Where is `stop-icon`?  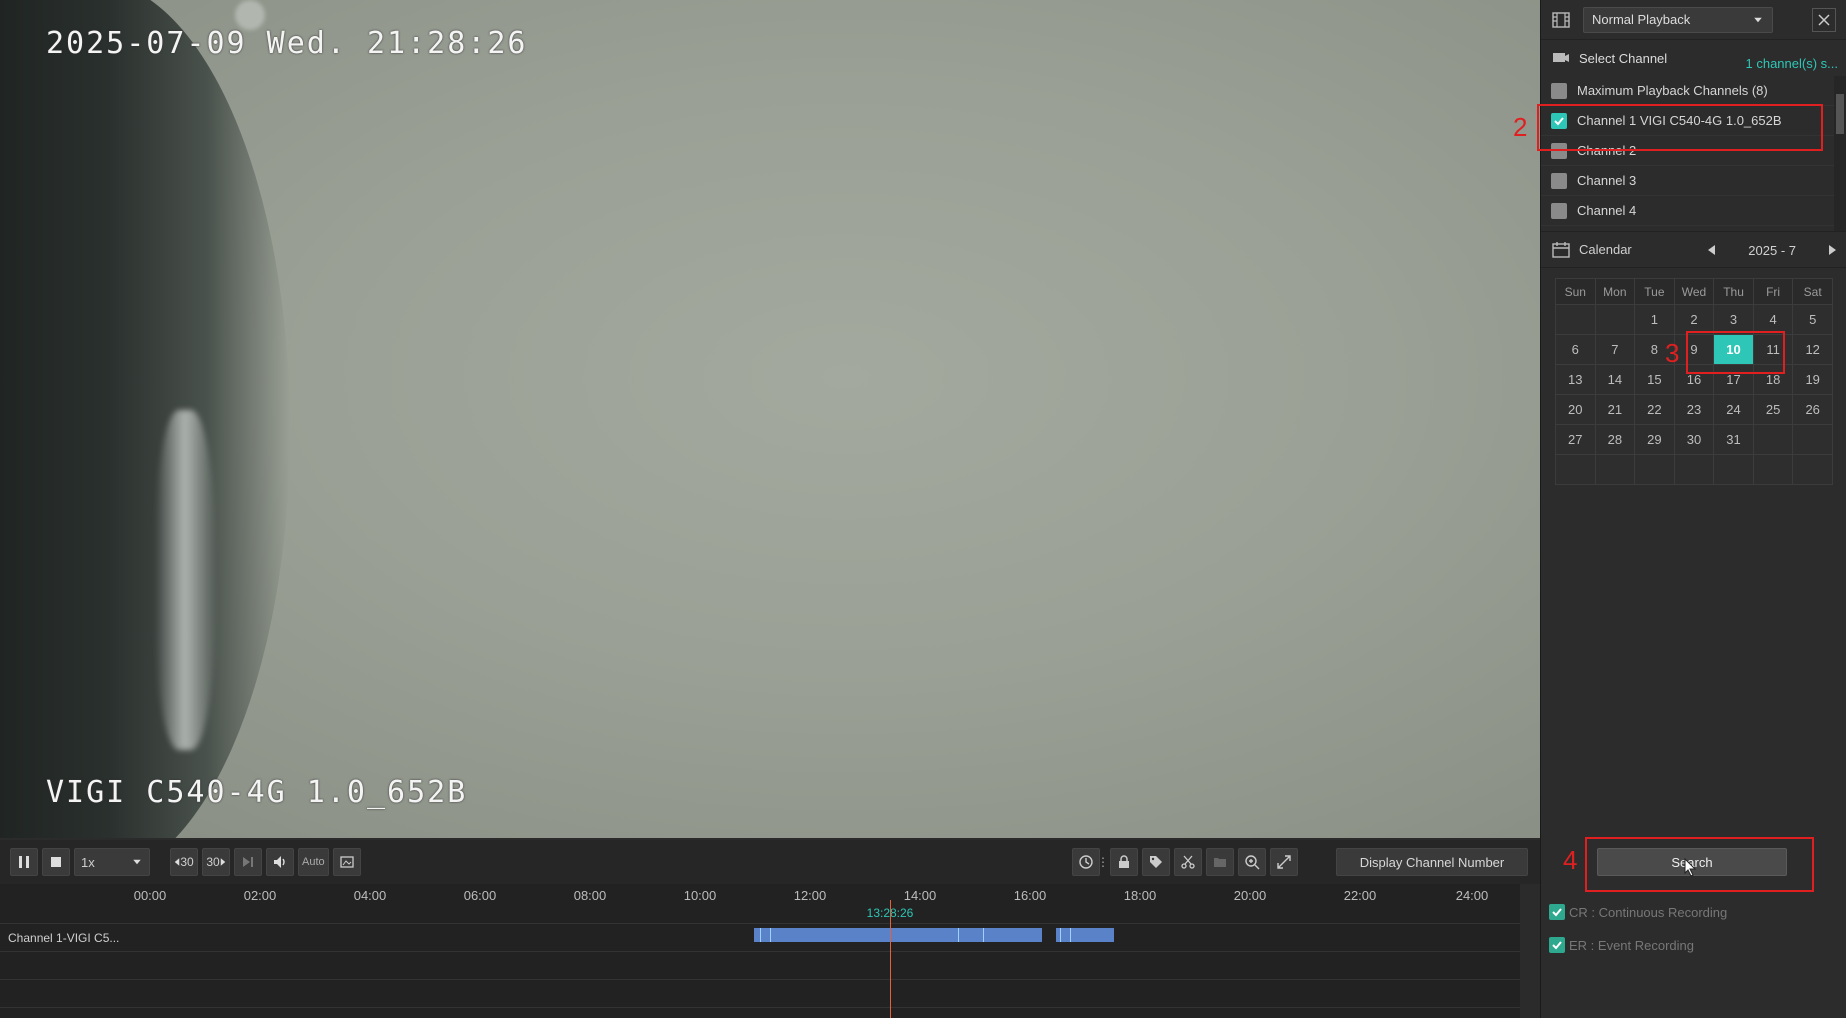 stop-icon is located at coordinates (56, 862).